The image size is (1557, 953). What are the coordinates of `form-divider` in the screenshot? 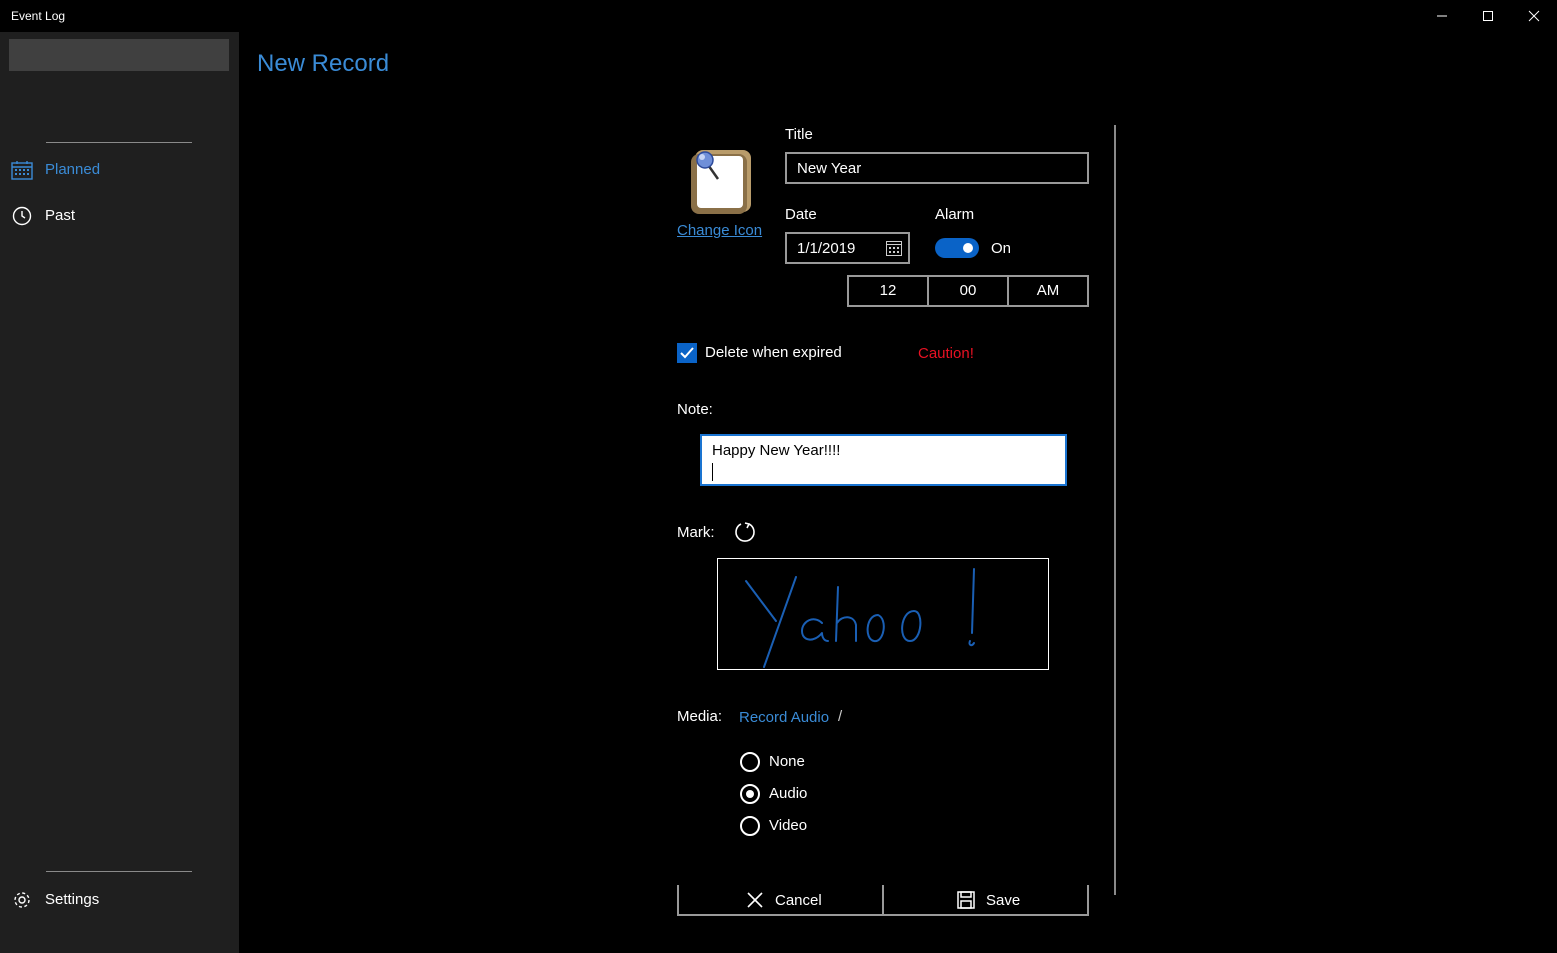 It's located at (1115, 510).